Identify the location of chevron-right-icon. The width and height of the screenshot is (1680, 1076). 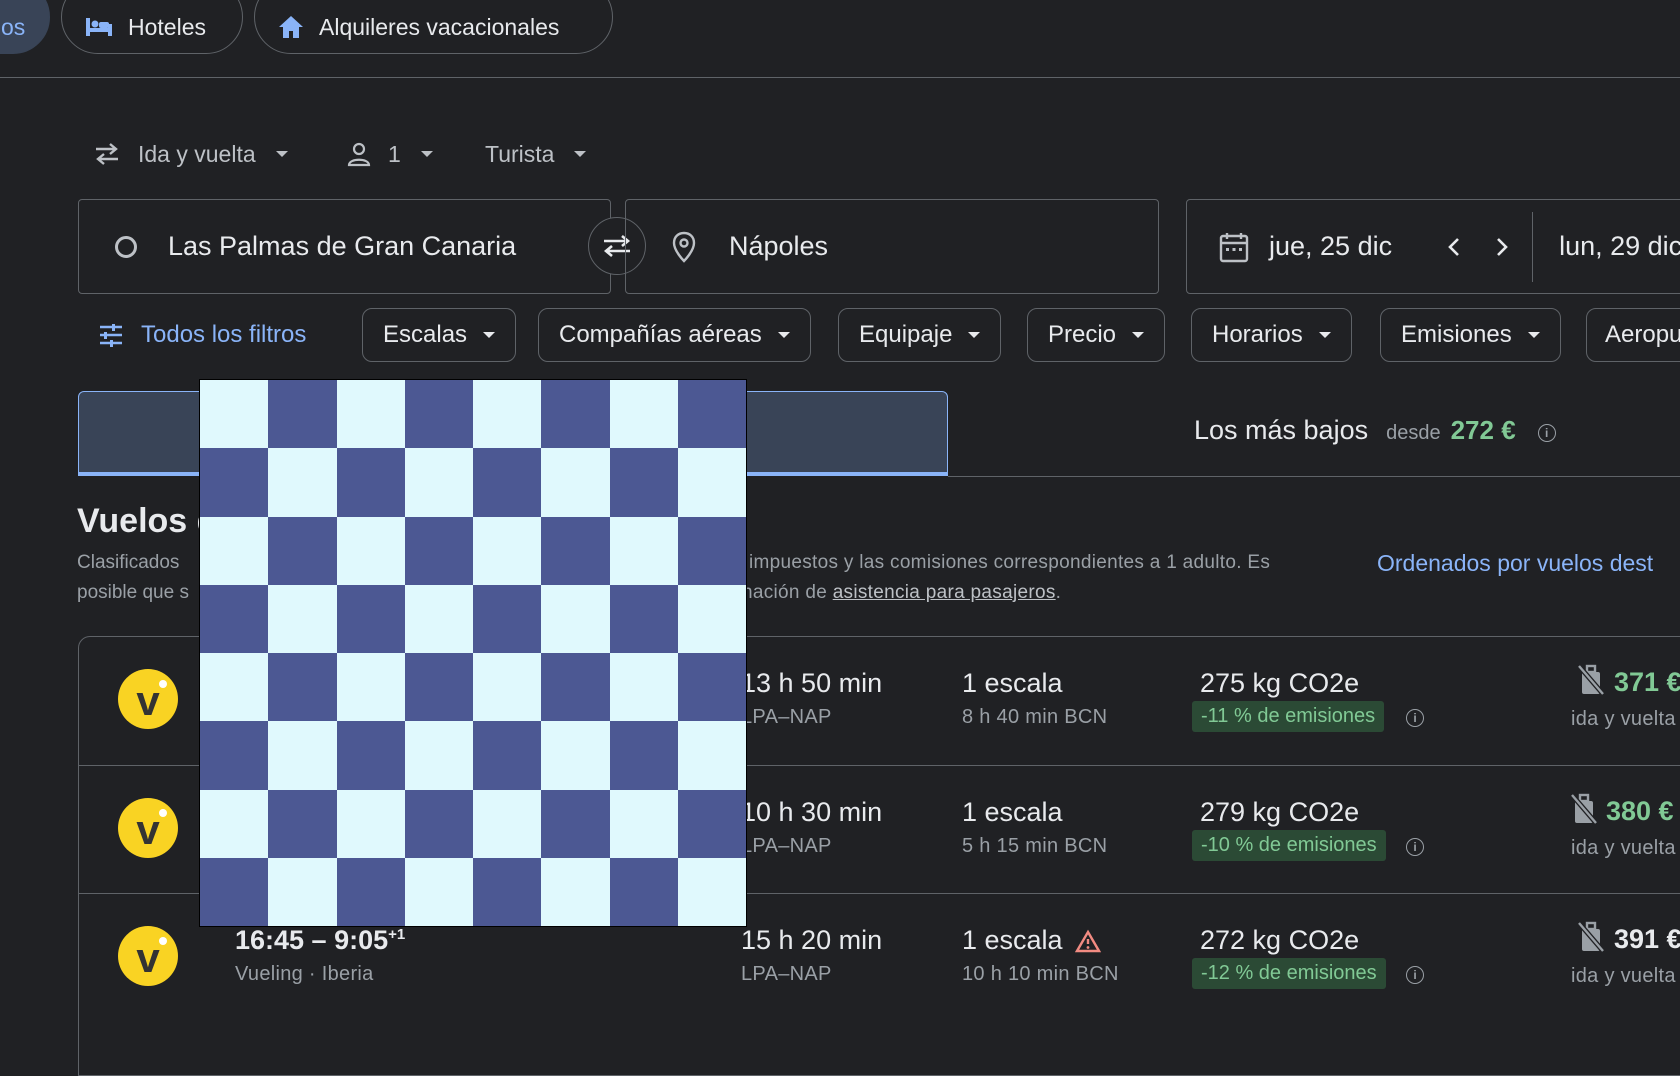
(1502, 247).